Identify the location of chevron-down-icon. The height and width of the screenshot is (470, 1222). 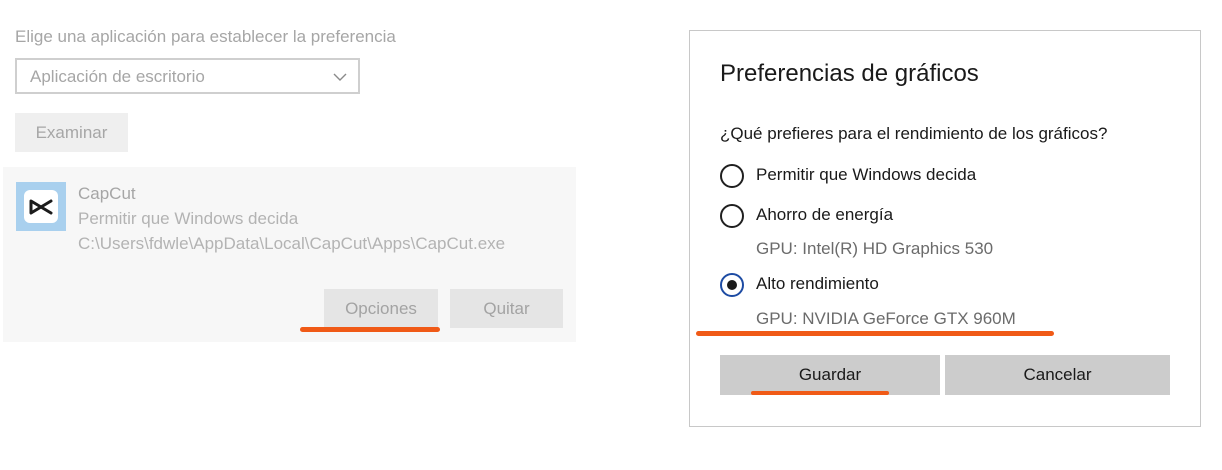
(340, 77).